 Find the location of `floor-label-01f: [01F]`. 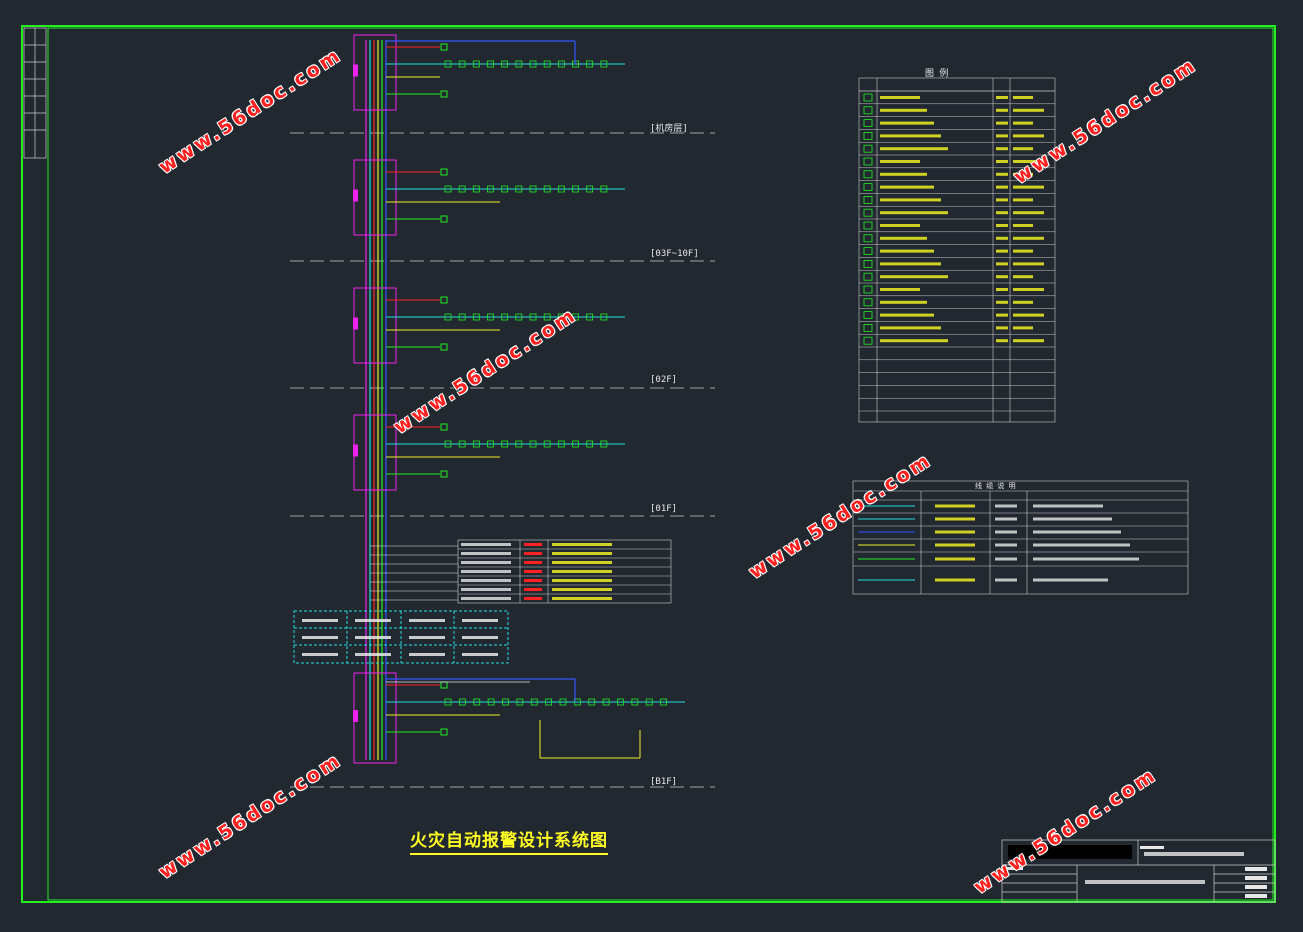

floor-label-01f: [01F] is located at coordinates (664, 509).